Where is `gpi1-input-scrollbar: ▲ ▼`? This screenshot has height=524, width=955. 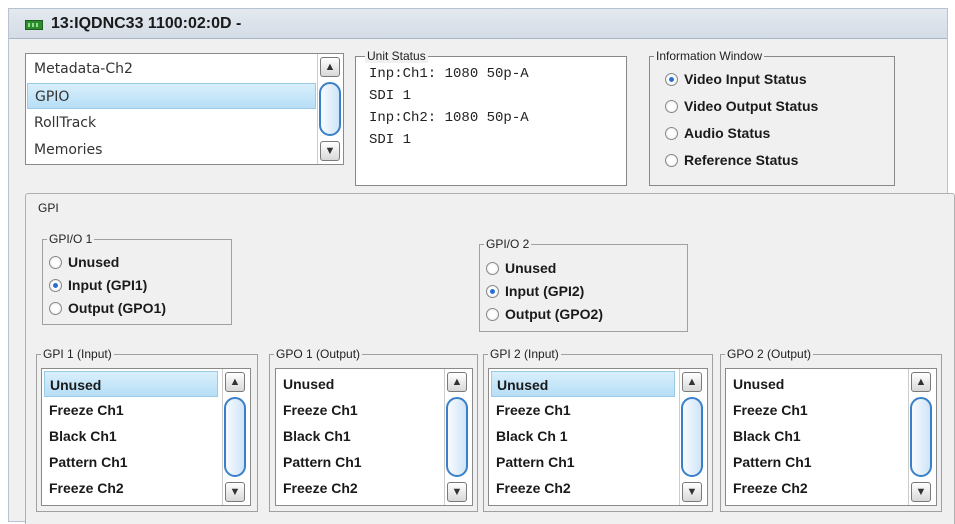
gpi1-input-scrollbar: ▲ ▼ is located at coordinates (235, 437).